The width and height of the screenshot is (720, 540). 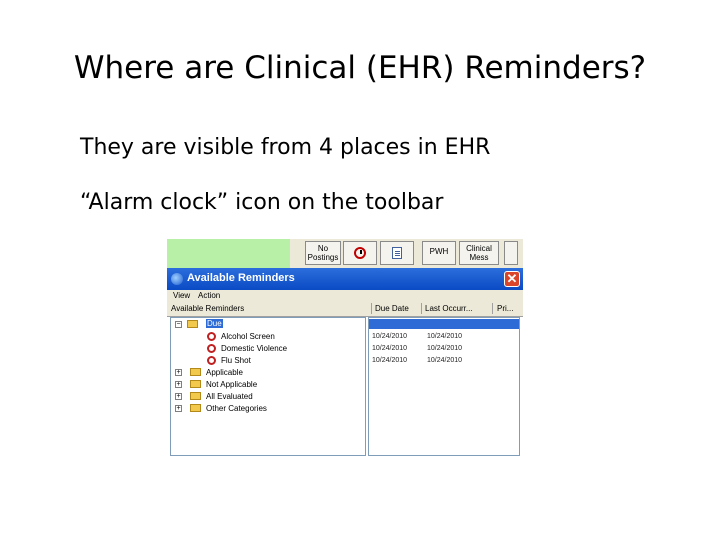 What do you see at coordinates (345, 296) in the screenshot?
I see `menu-bar: View Action` at bounding box center [345, 296].